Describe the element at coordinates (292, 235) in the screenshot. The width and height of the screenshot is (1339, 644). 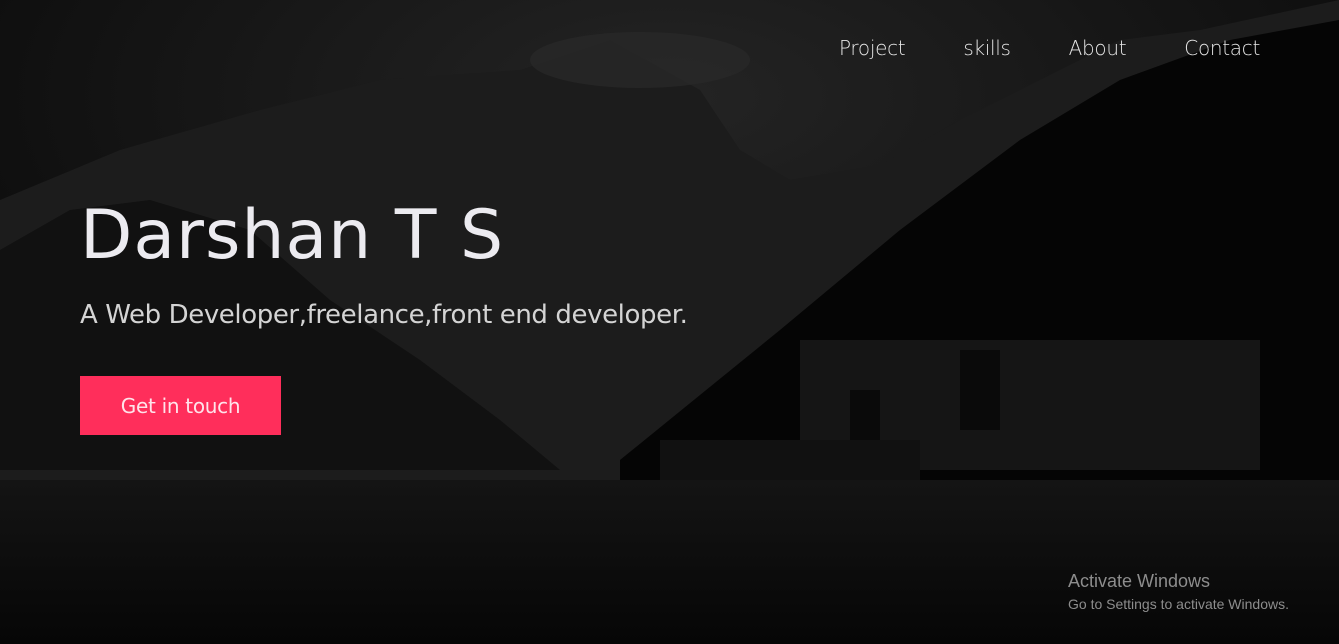
I see `hero-title: Darshan T S` at that location.